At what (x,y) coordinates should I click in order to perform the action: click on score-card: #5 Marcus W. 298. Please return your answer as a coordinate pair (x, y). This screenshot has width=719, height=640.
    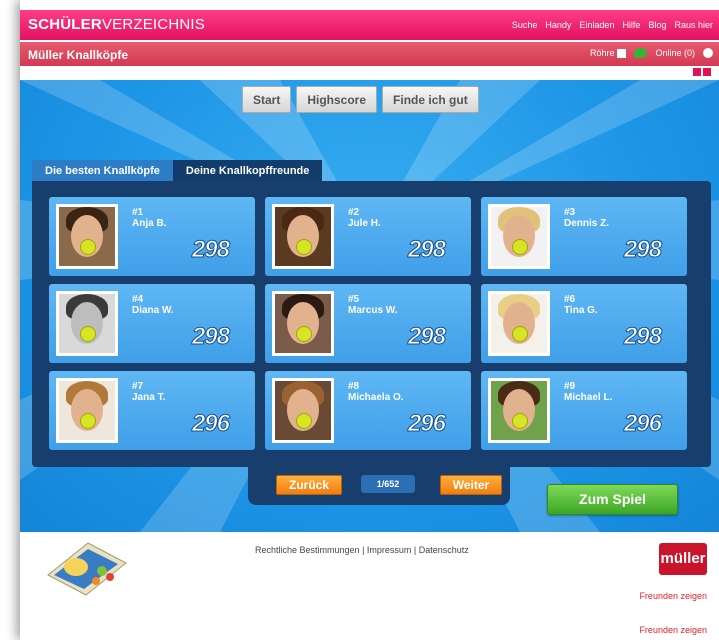
    Looking at the image, I should click on (368, 323).